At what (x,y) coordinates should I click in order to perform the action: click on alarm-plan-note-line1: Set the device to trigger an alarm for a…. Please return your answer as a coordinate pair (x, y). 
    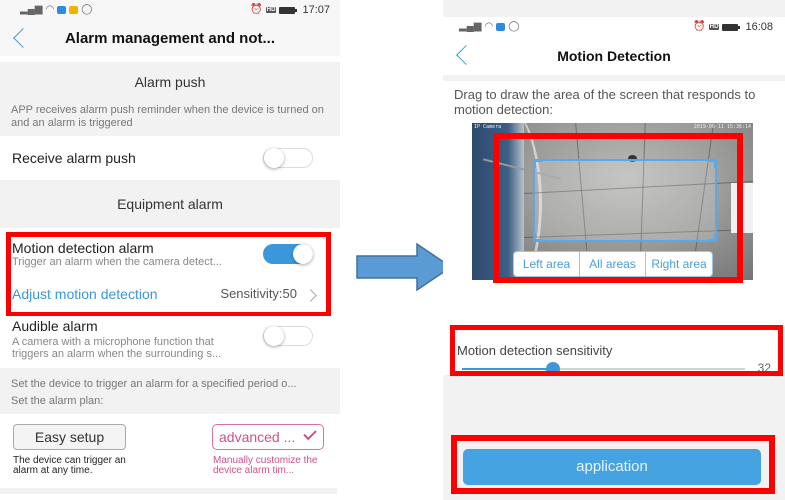
    Looking at the image, I should click on (154, 384).